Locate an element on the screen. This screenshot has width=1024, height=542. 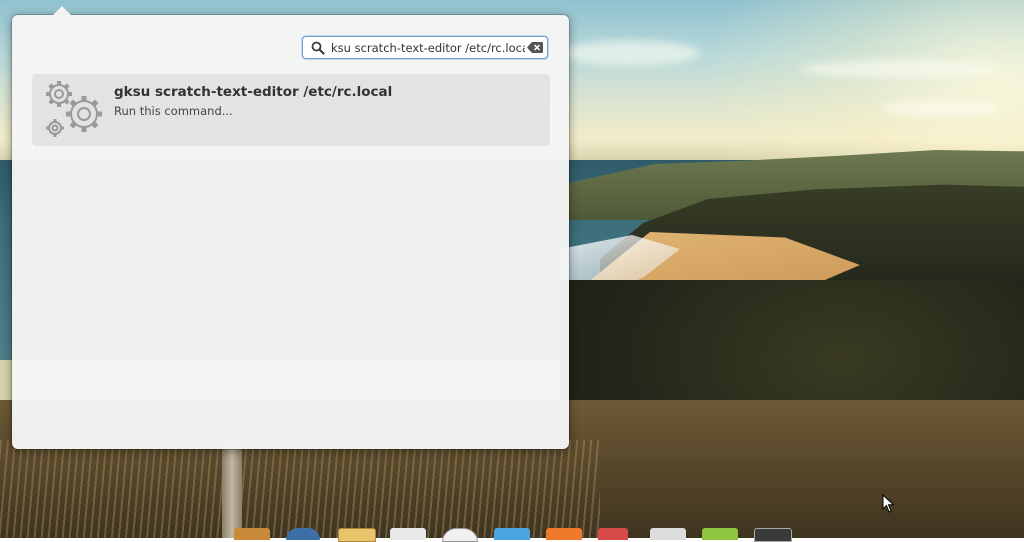
dock-clock-icon is located at coordinates (460, 535).